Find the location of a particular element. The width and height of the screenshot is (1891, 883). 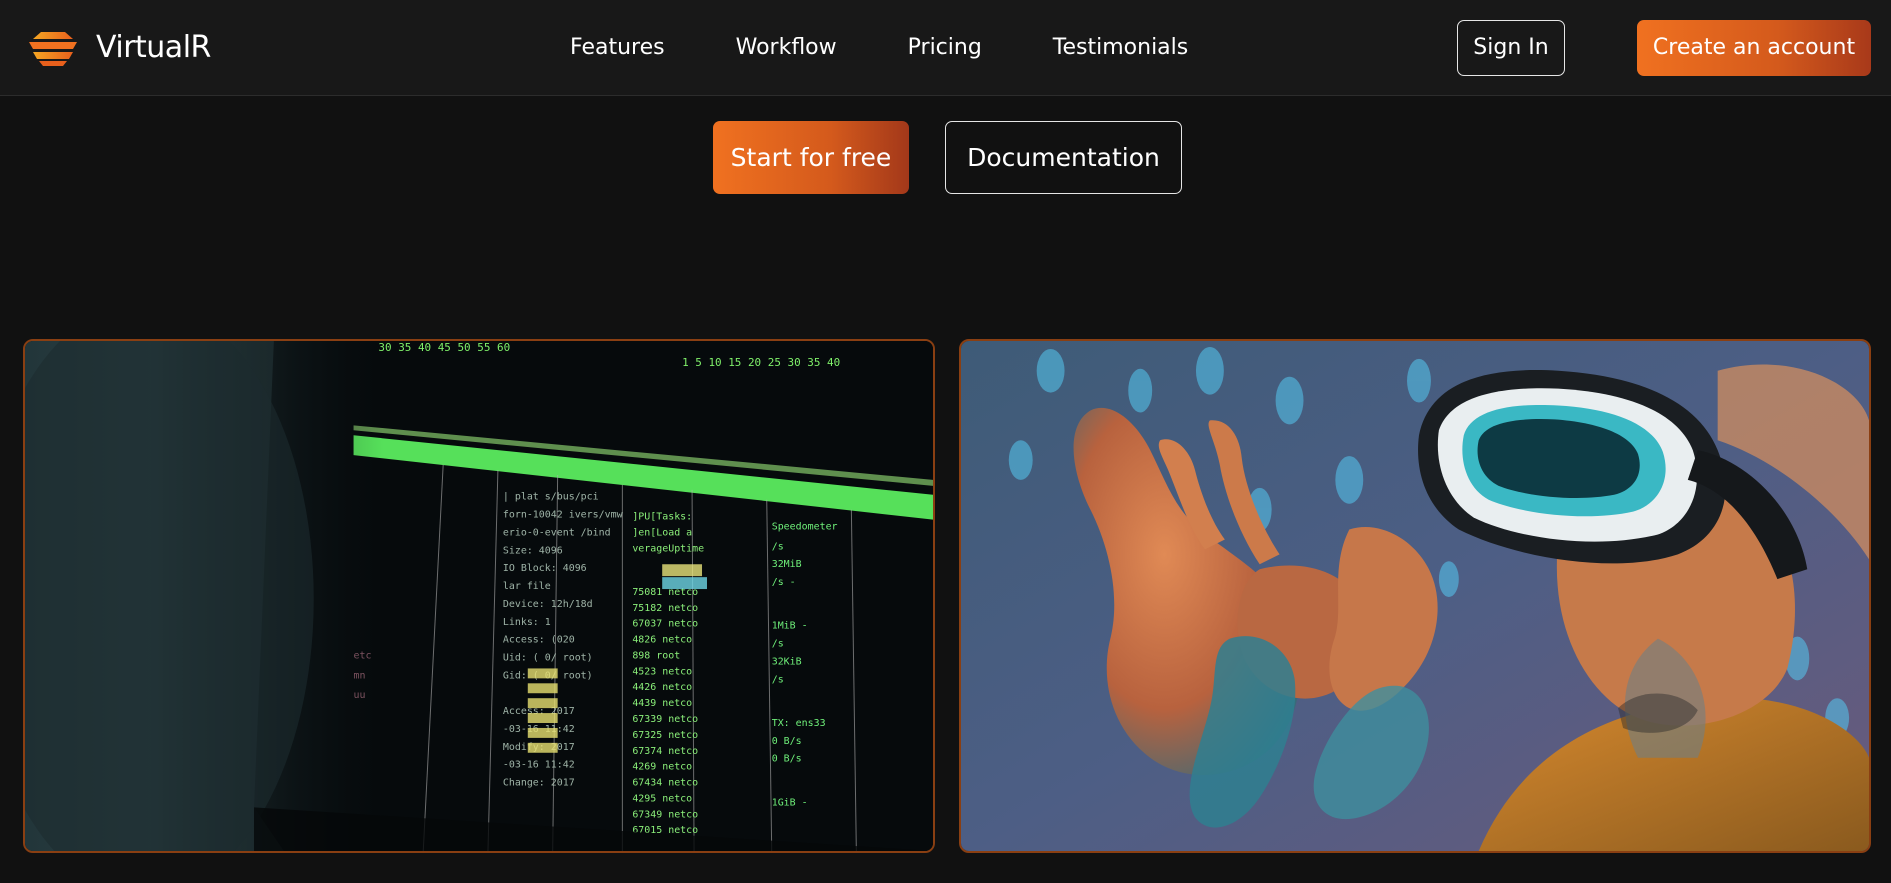

svg-text: 67325 netco is located at coordinates (665, 735).